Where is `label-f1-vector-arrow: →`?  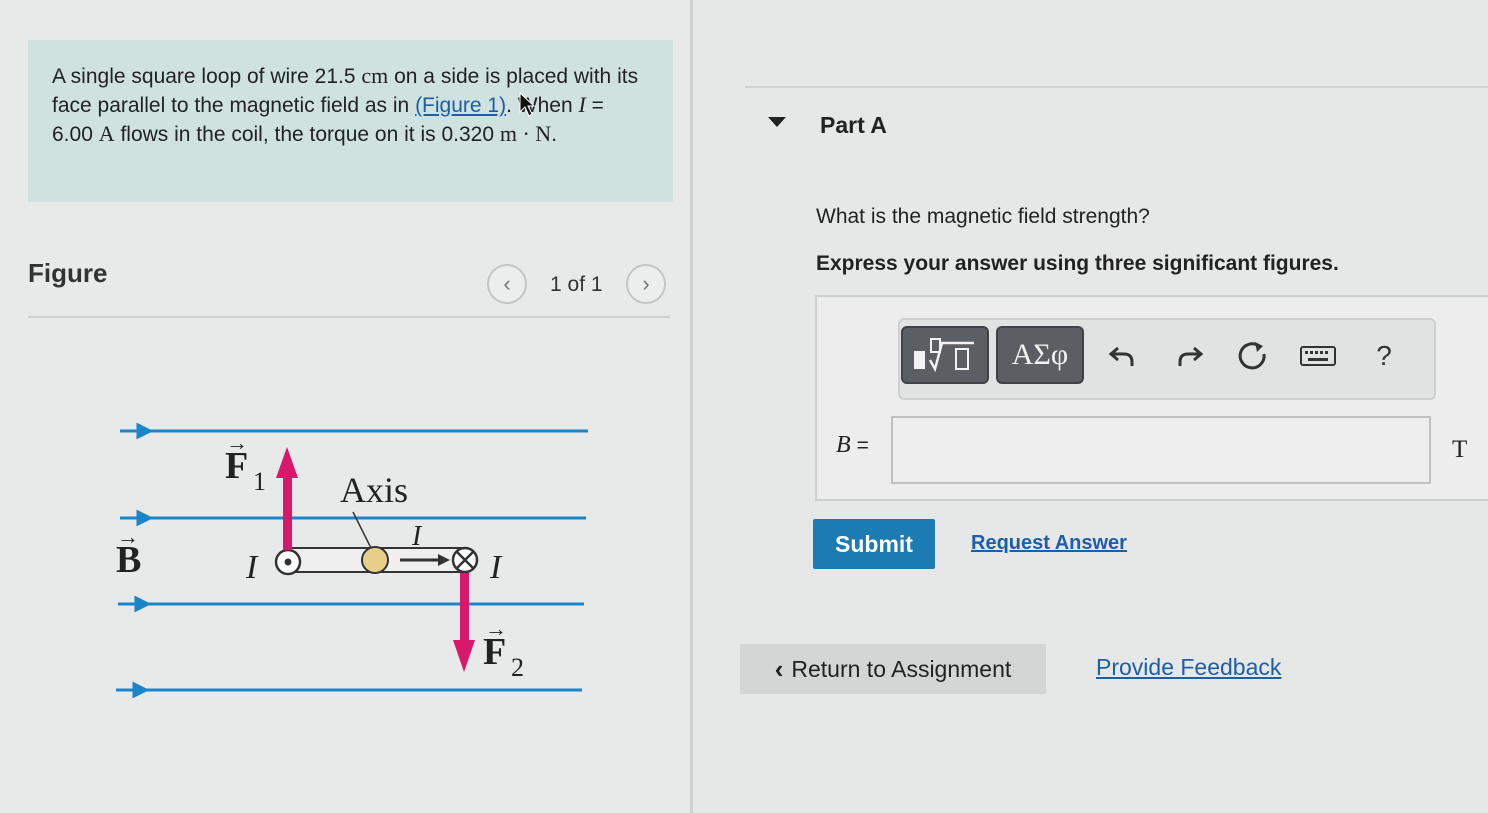
label-f1-vector-arrow: → is located at coordinates (237, 442).